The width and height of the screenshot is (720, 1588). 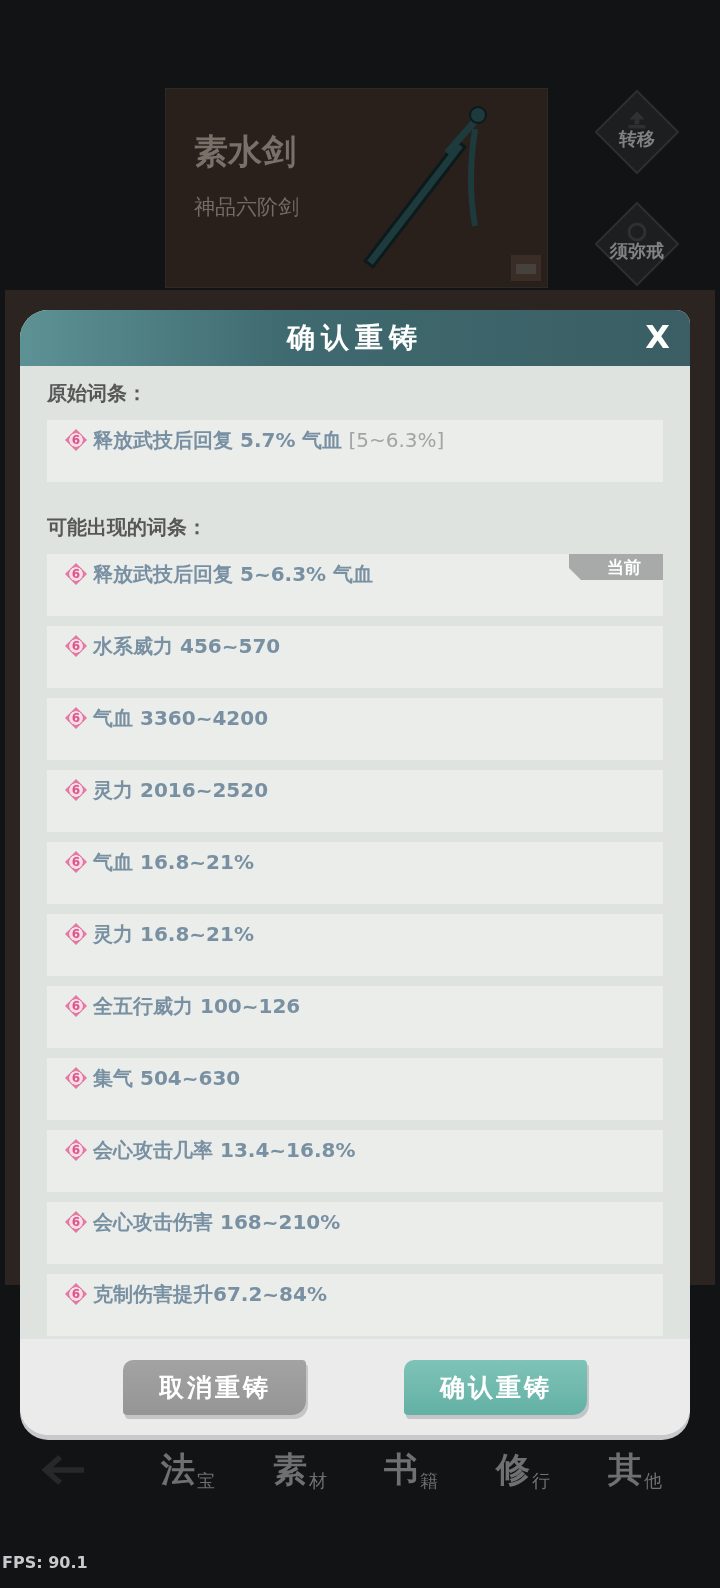 I want to click on item-name: 素水剑, so click(x=245, y=151).